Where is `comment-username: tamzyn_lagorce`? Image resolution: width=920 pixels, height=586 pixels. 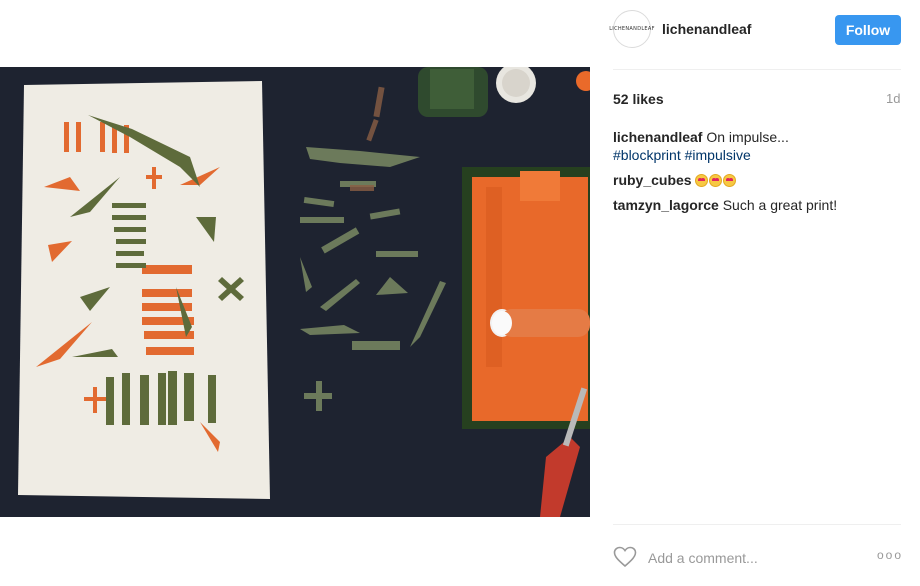 comment-username: tamzyn_lagorce is located at coordinates (666, 205).